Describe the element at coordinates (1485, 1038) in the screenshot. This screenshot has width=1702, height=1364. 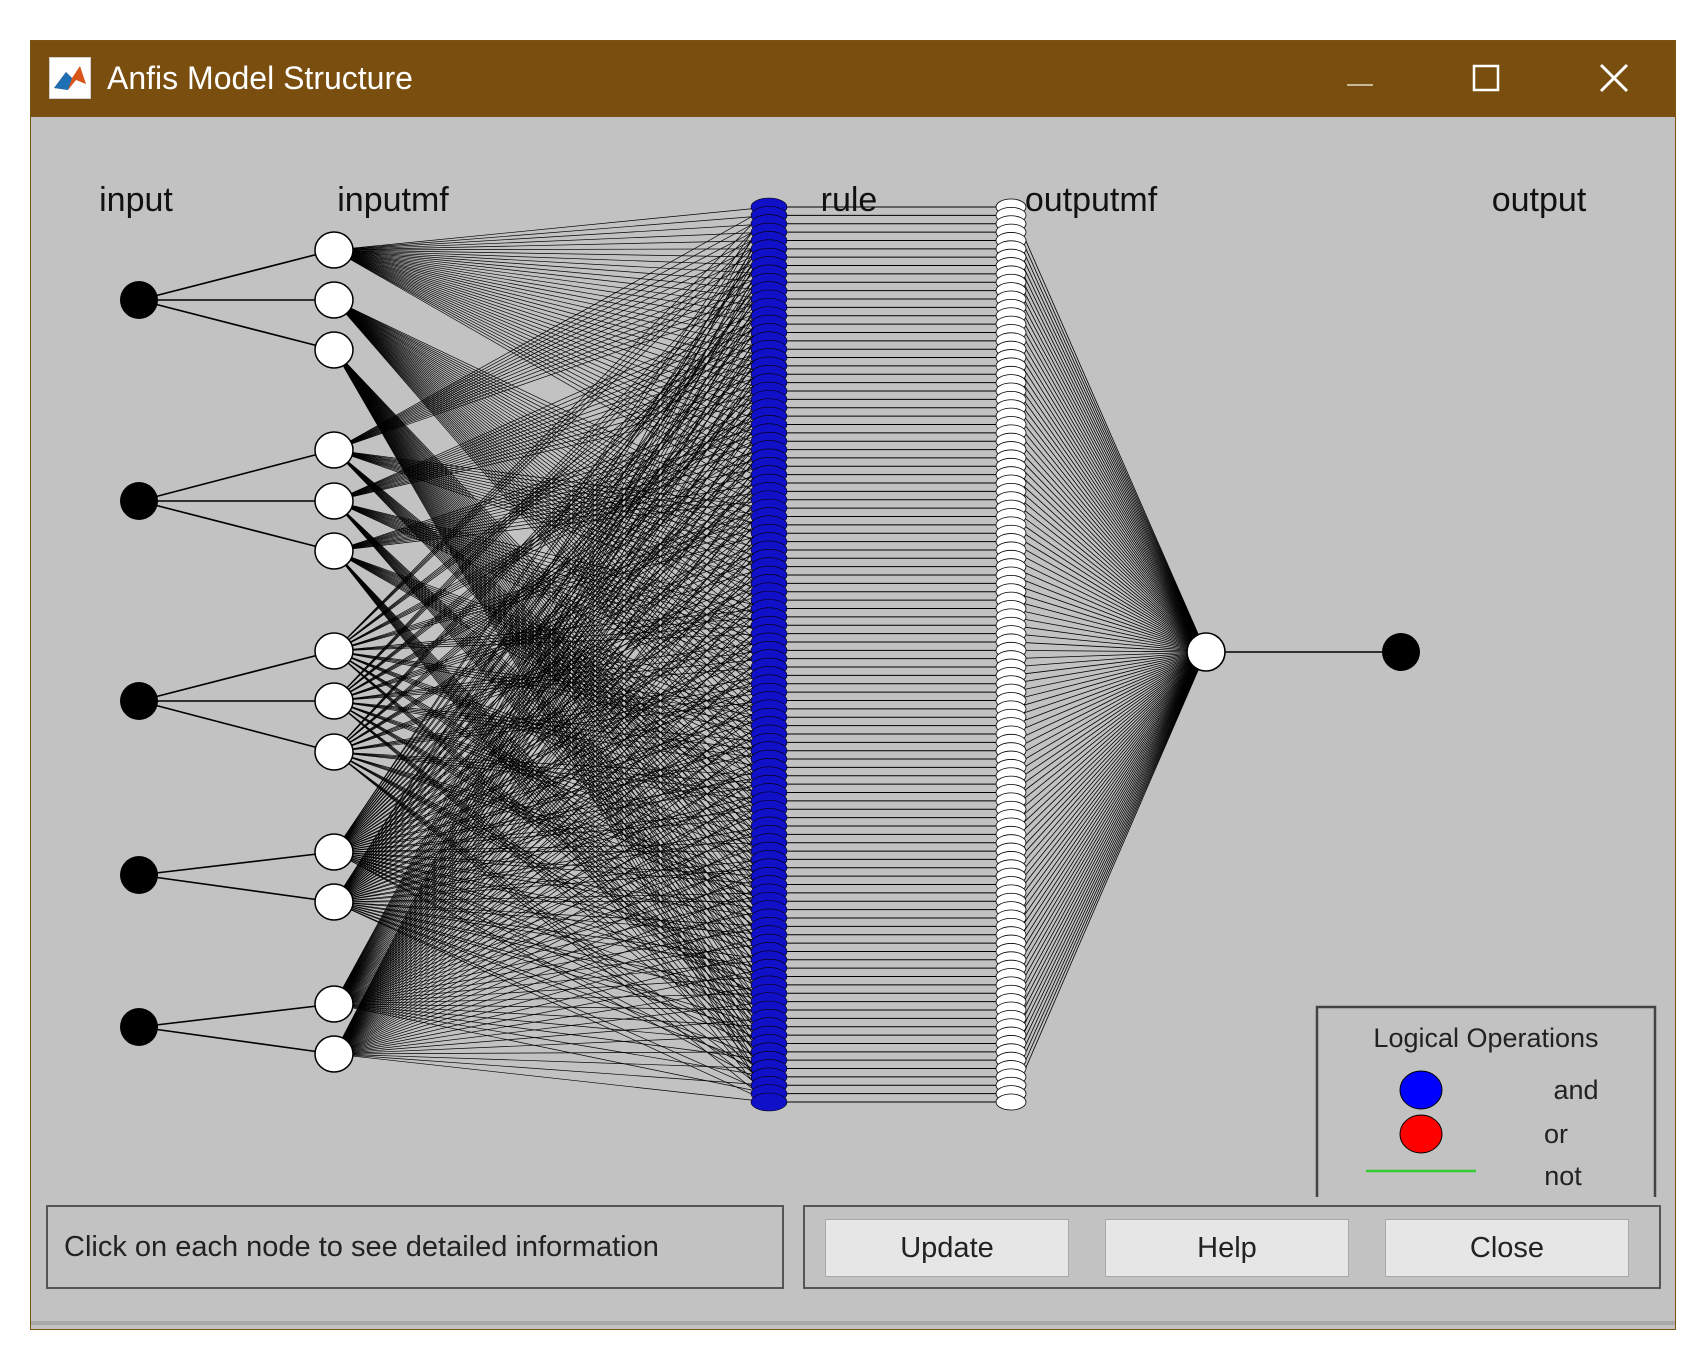
I see `legend-title: Logical Operations` at that location.